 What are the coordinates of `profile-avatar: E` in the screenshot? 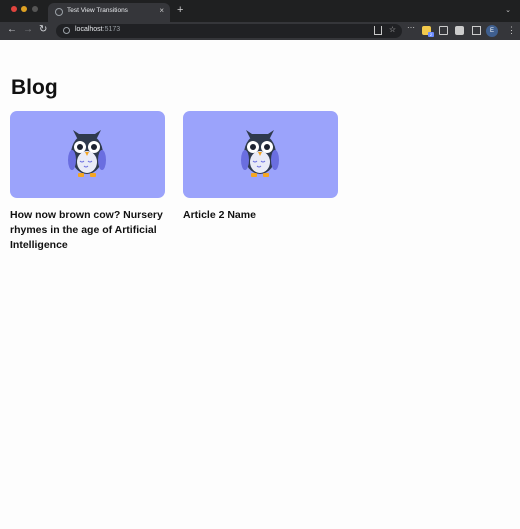 It's located at (492, 31).